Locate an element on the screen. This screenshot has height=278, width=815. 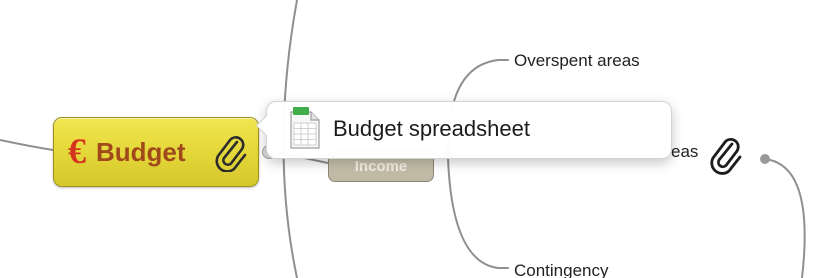
spreadsheet-icon is located at coordinates (305, 128).